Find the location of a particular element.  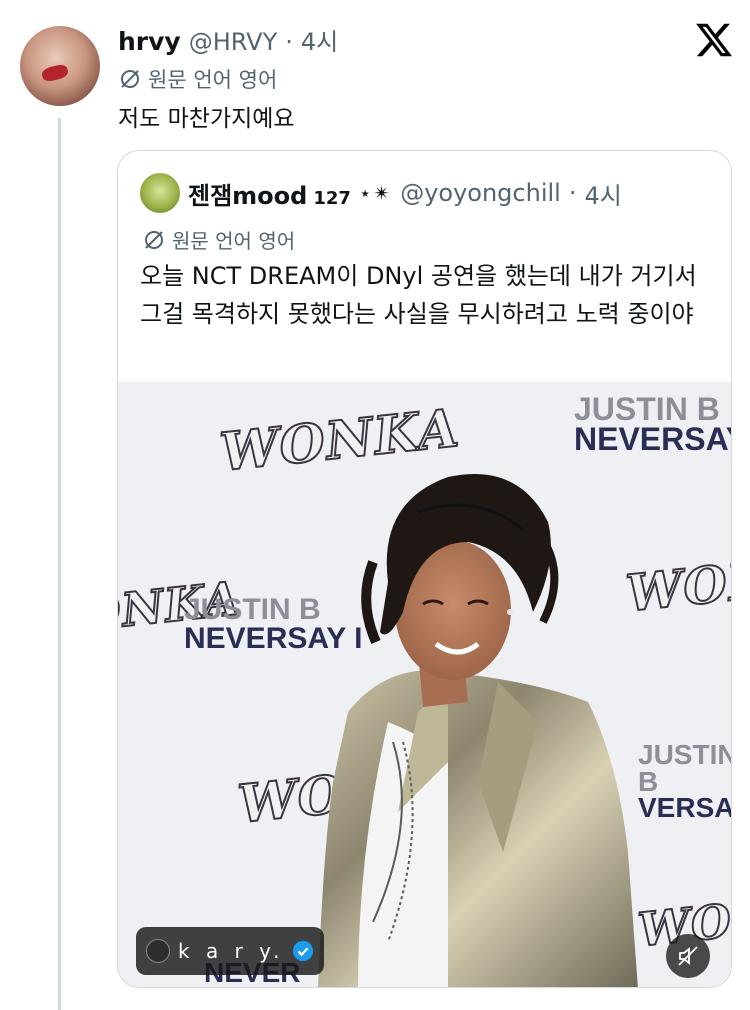

creator-badge: k a r y. is located at coordinates (230, 951).